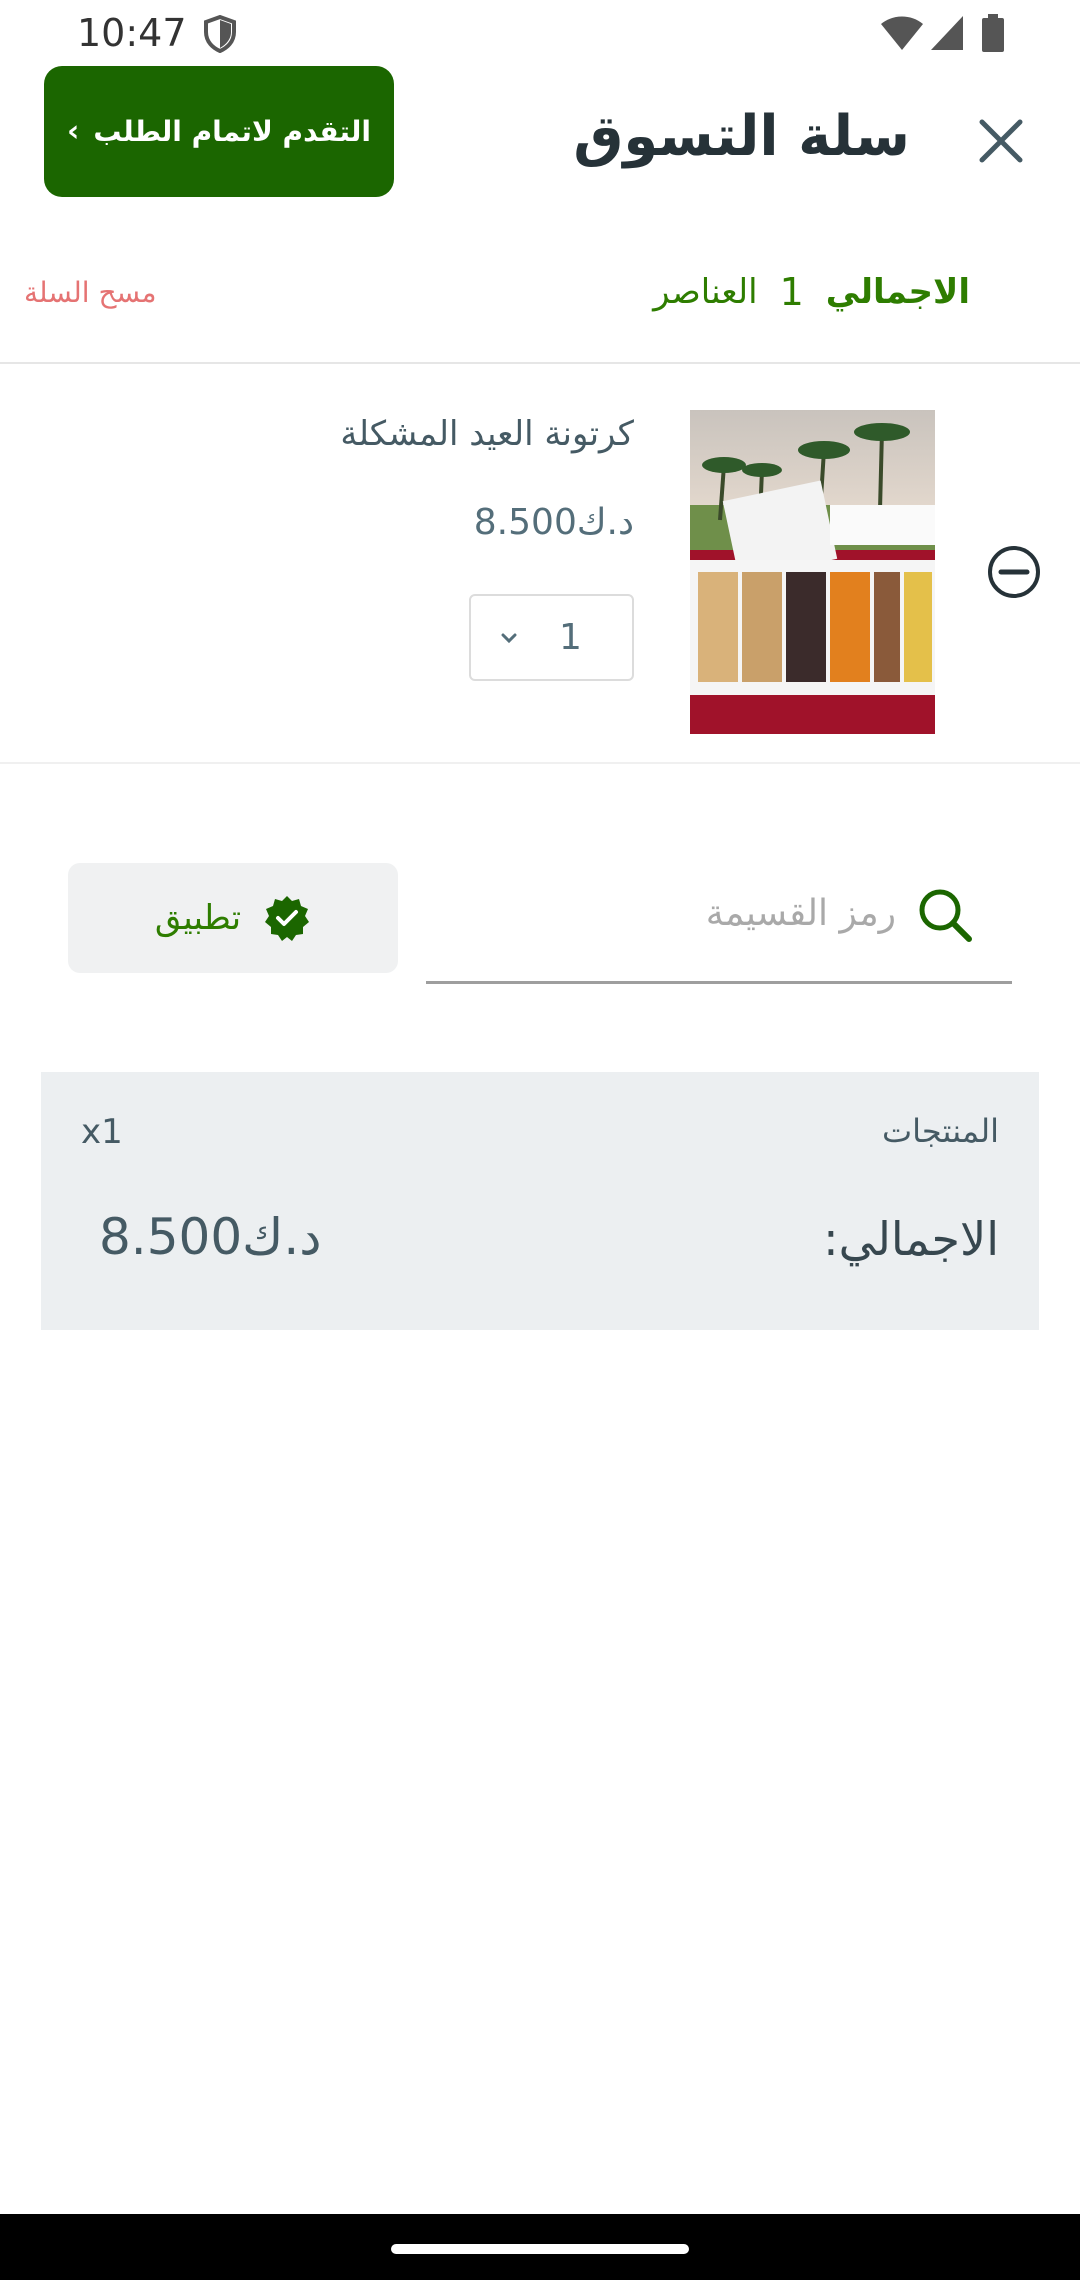 This screenshot has height=2280, width=1080. I want to click on item-count: 1, so click(791, 292).